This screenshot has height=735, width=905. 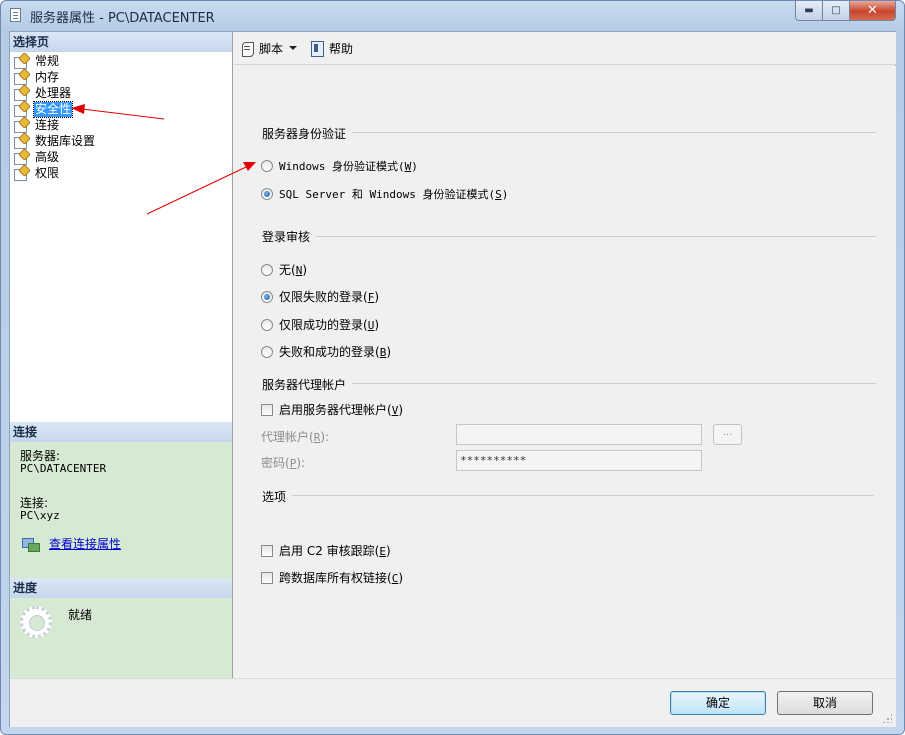 What do you see at coordinates (293, 270) in the screenshot?
I see `audit-none-label: 无(N)` at bounding box center [293, 270].